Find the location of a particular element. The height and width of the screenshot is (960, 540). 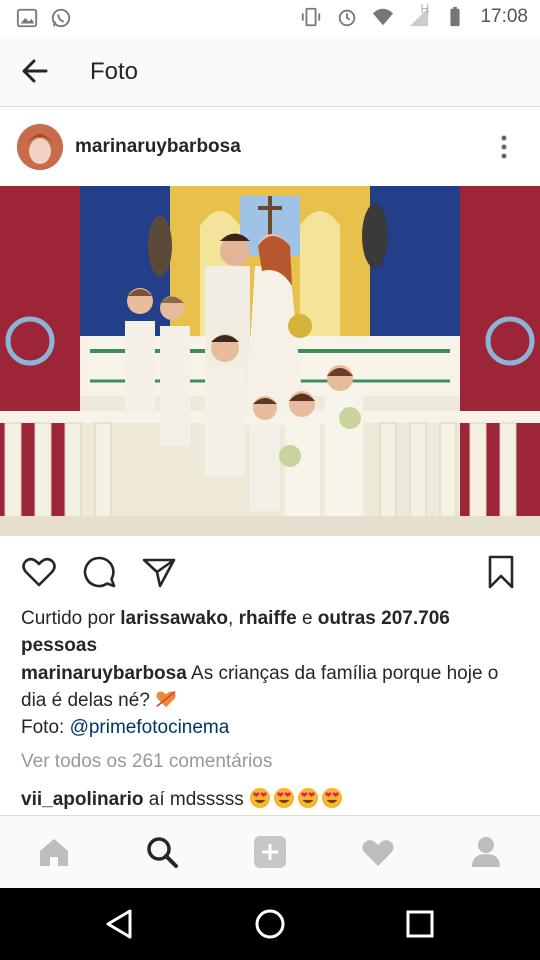

comment-username: vii_apolinario is located at coordinates (82, 799).